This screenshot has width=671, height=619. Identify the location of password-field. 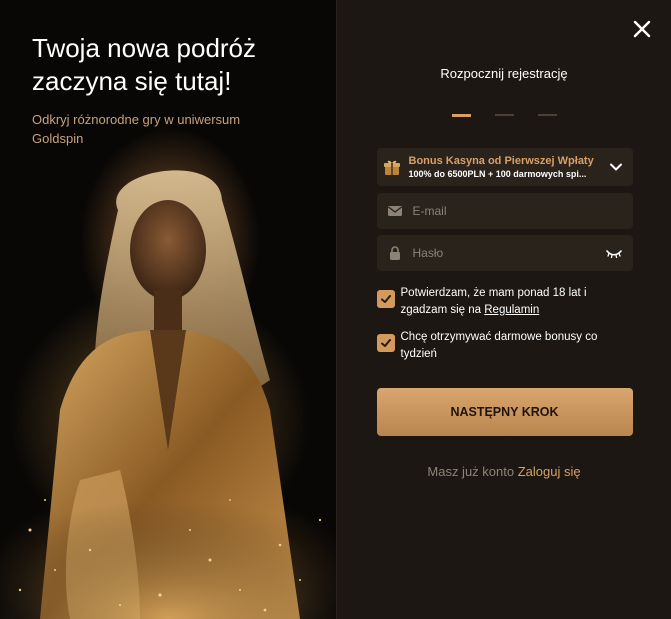
(504, 253).